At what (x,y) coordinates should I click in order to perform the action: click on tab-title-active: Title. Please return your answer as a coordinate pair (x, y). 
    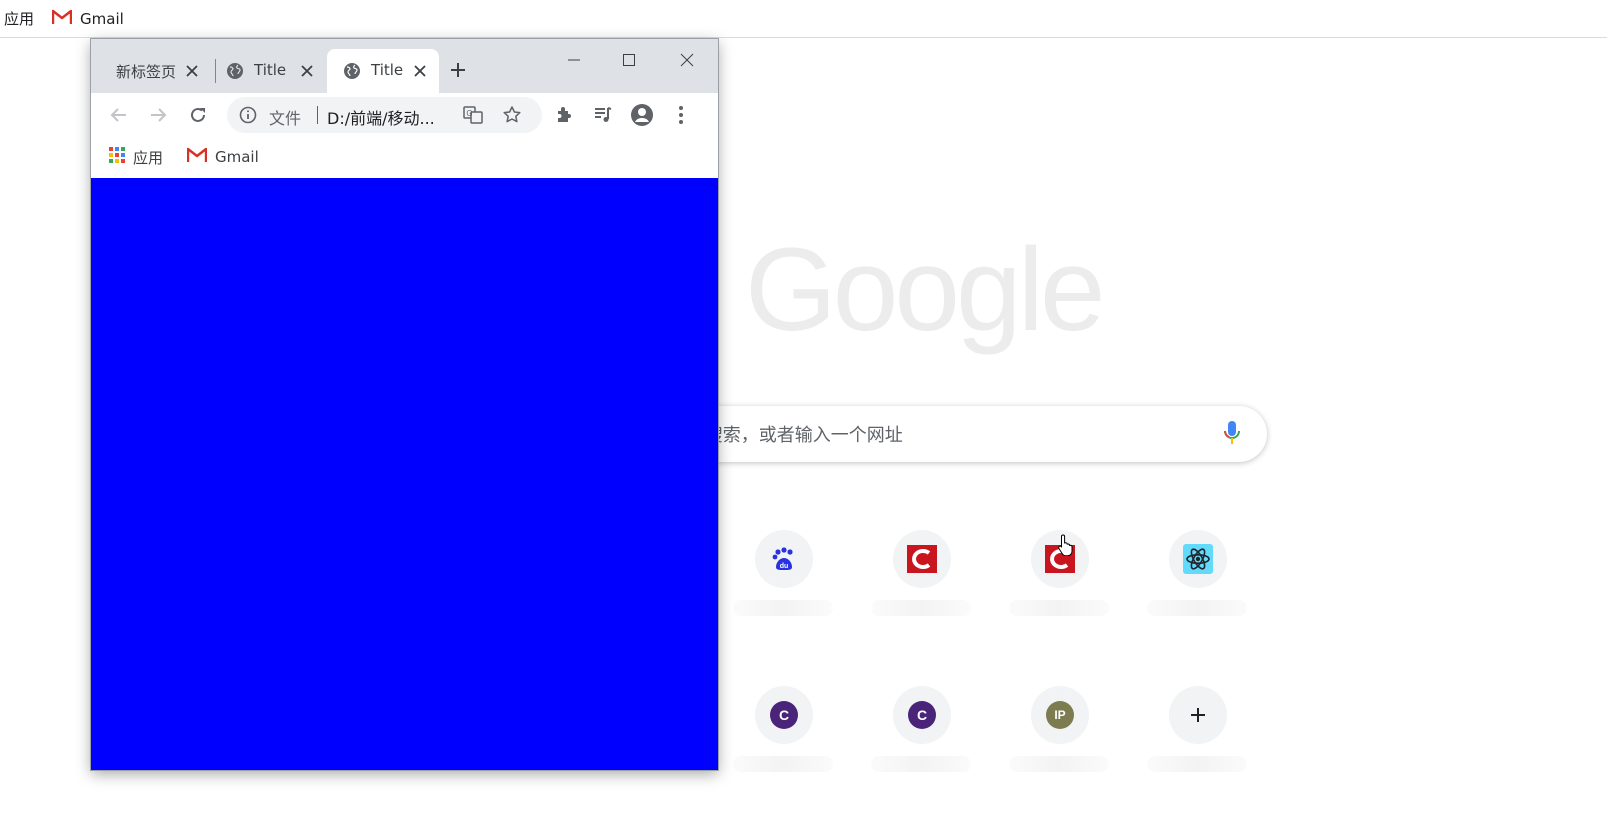
    Looking at the image, I should click on (383, 71).